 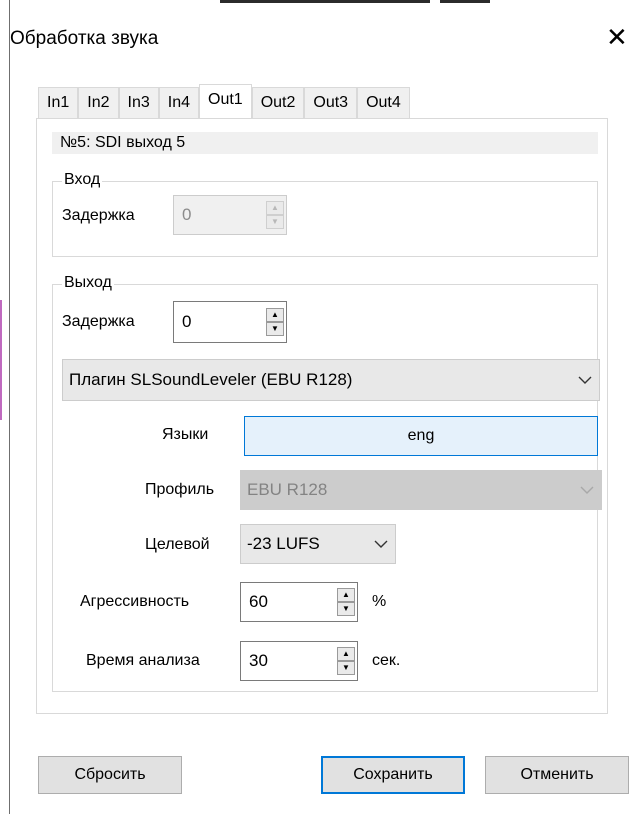 What do you see at coordinates (135, 601) in the screenshot?
I see `aggressiveness-label: Агрессивность` at bounding box center [135, 601].